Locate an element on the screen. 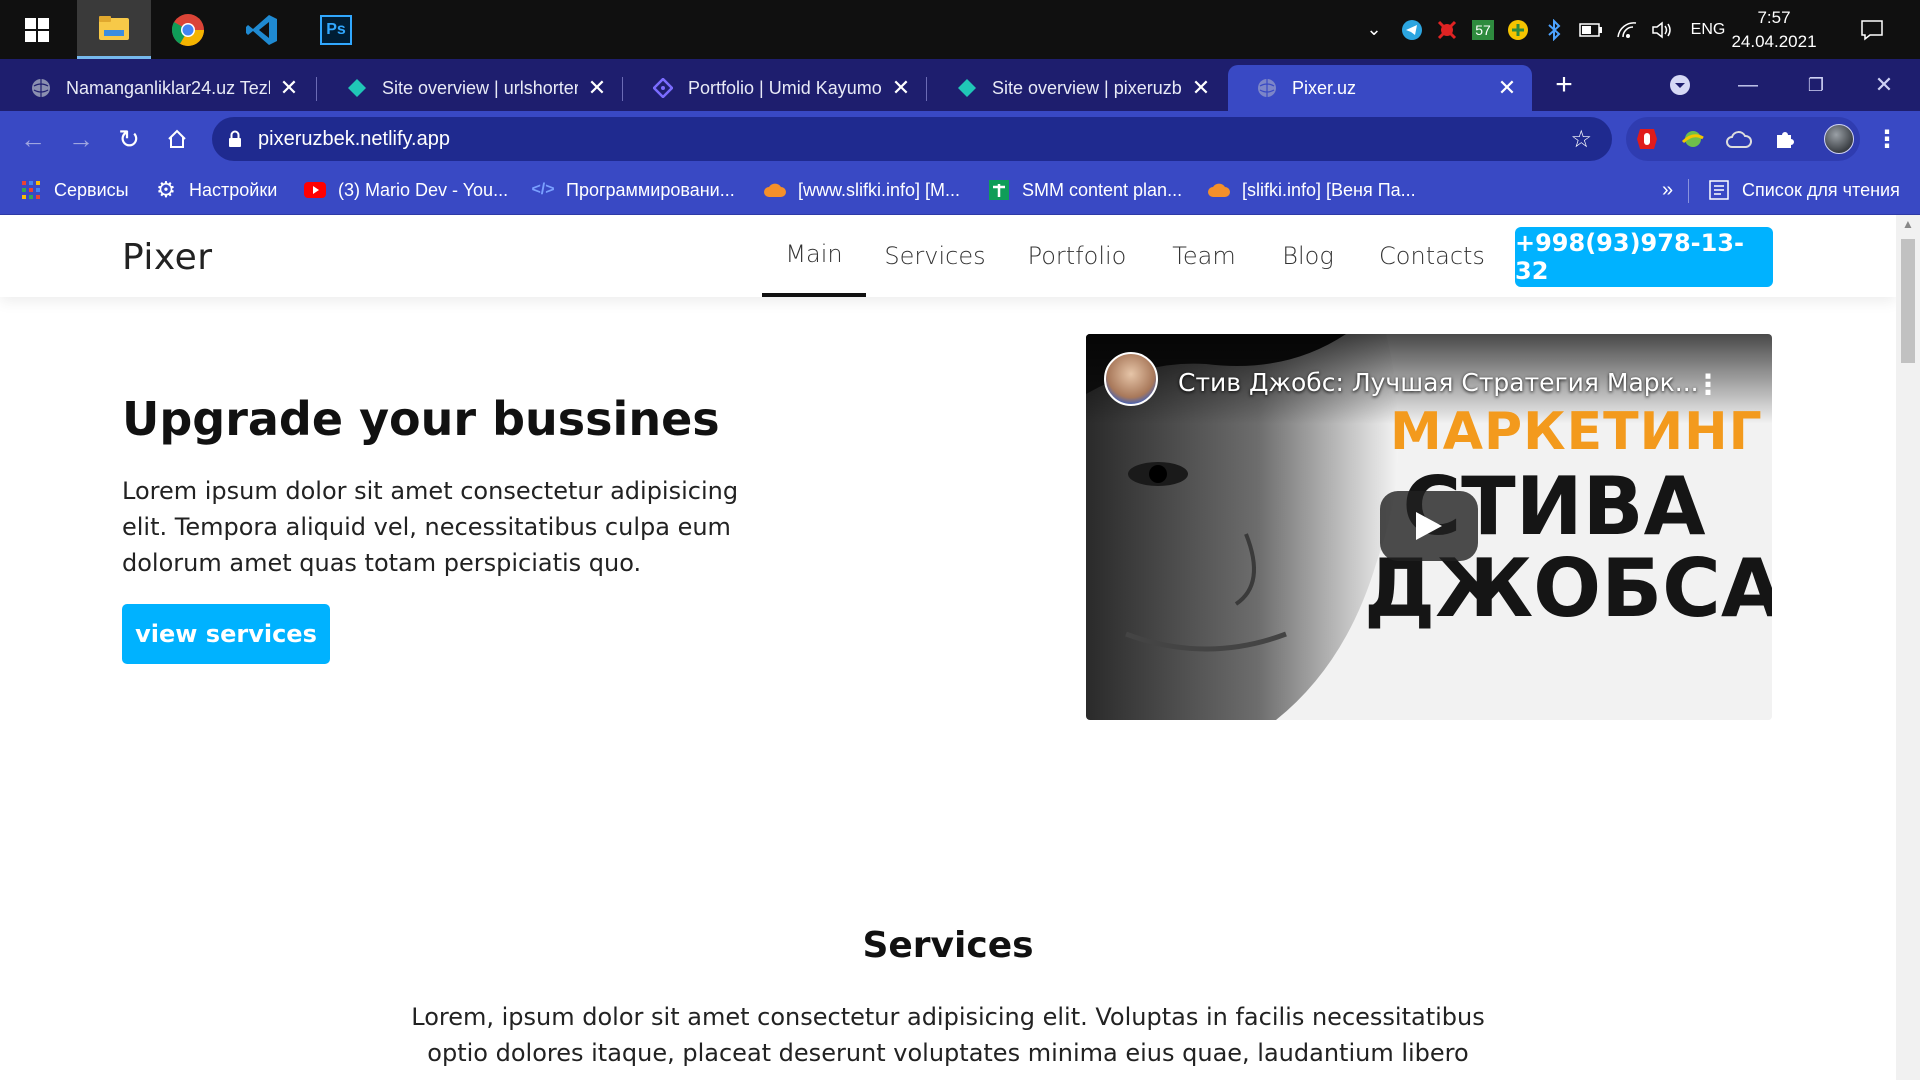  window-minimize-icon: — is located at coordinates (1748, 85).